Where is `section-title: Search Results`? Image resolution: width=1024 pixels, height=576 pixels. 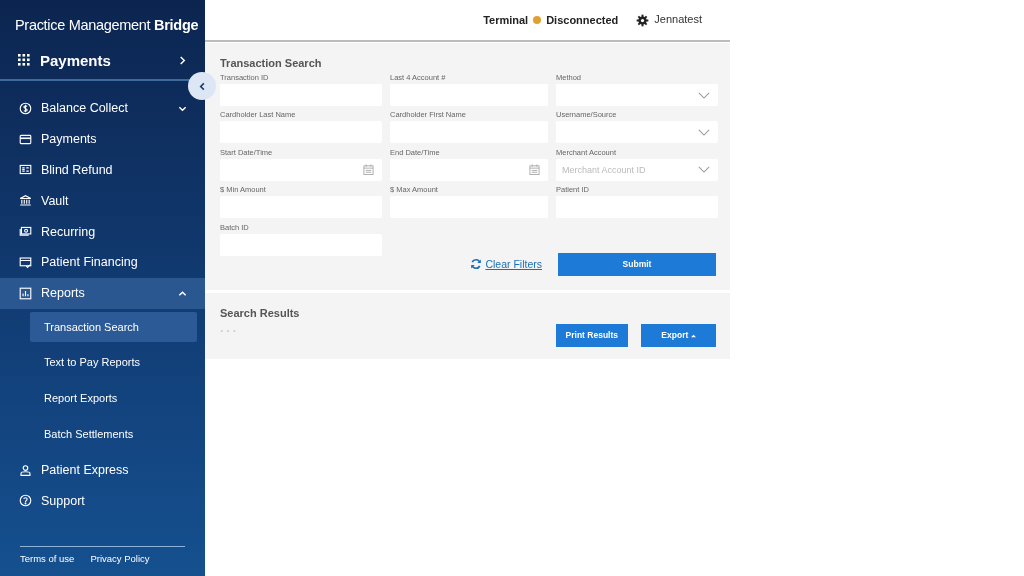
section-title: Search Results is located at coordinates (260, 312).